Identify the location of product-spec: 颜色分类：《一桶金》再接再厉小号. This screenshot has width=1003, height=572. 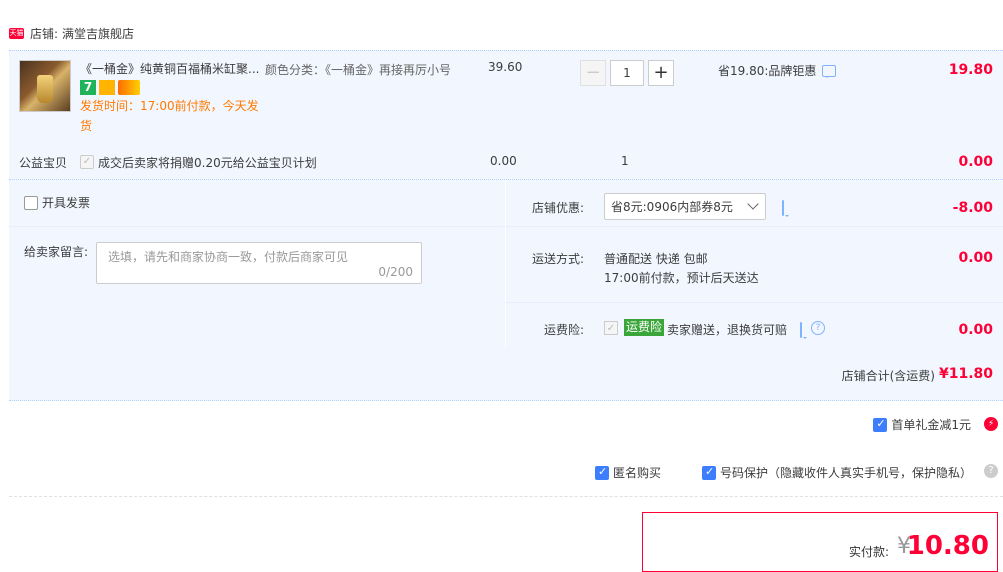
(358, 70).